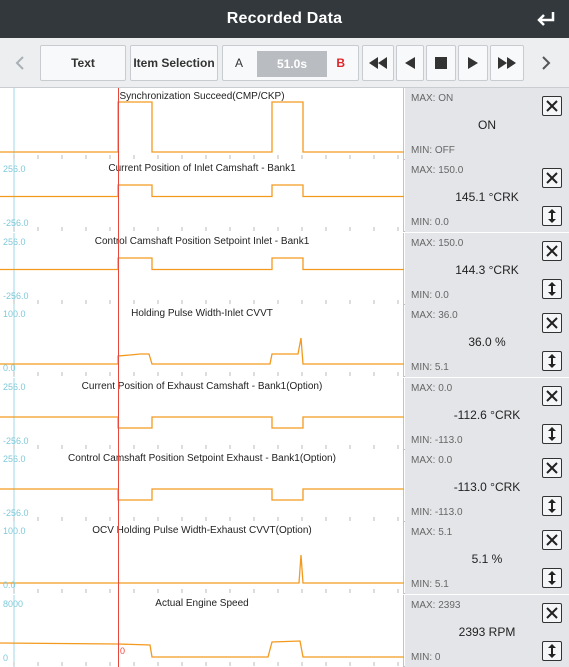  Describe the element at coordinates (410, 63) in the screenshot. I see `play-back-button` at that location.